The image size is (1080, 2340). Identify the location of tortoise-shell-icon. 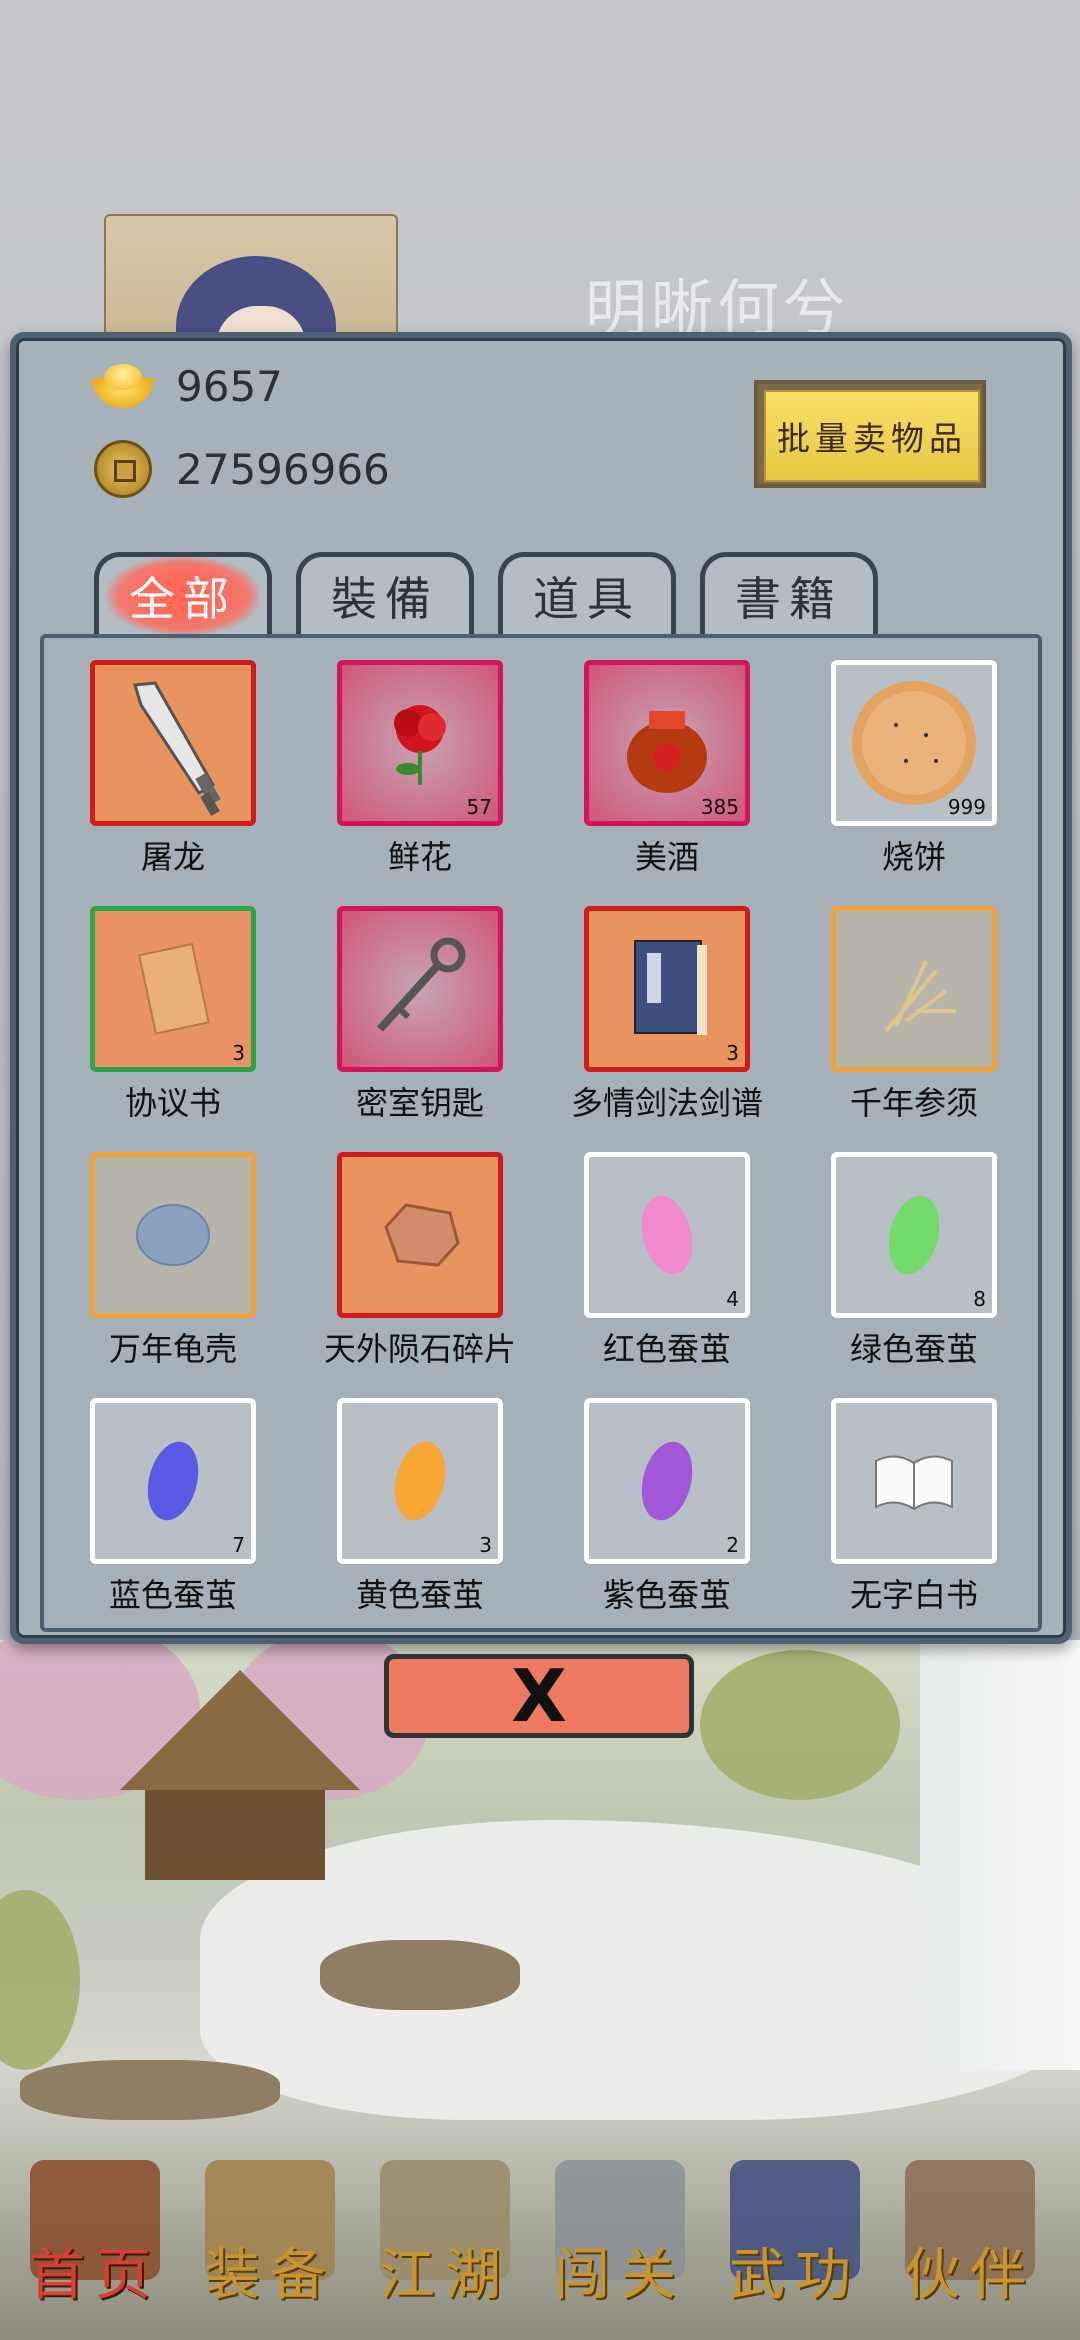
(173, 1235).